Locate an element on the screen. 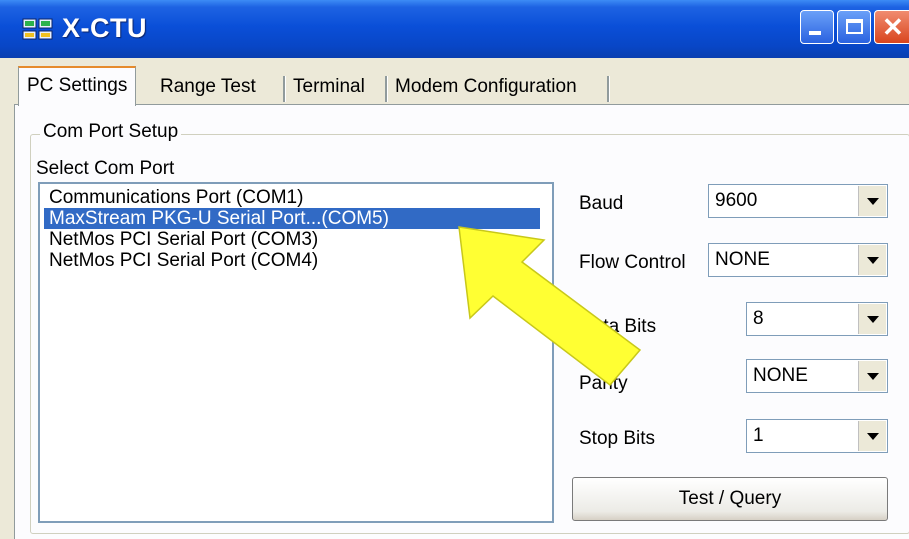  stop-bits-label: Stop Bits is located at coordinates (617, 438).